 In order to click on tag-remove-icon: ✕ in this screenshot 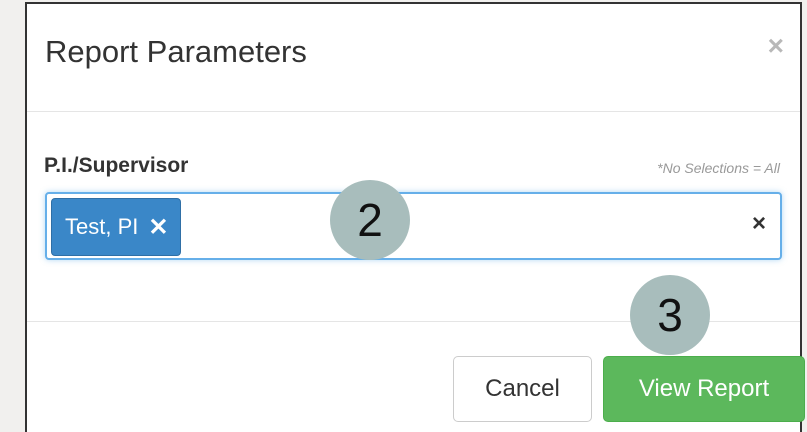, I will do `click(158, 227)`.